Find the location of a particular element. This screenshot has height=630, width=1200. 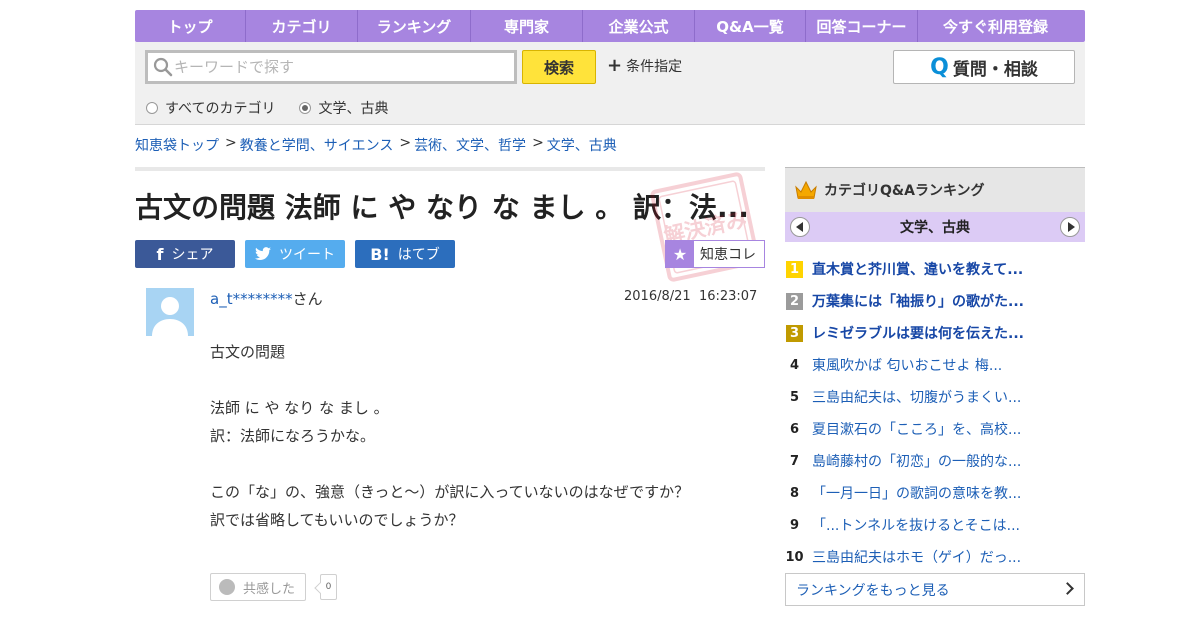

breadcrumb-item: 知恵袋トップ is located at coordinates (177, 145).